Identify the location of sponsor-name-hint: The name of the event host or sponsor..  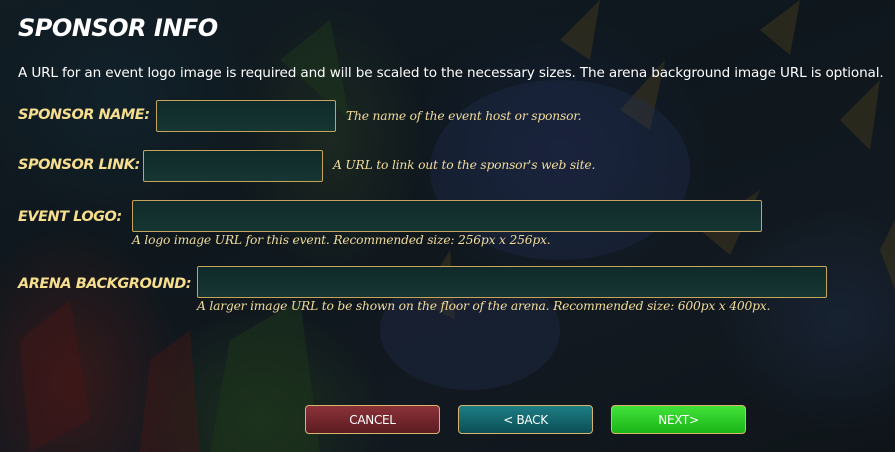
(464, 116).